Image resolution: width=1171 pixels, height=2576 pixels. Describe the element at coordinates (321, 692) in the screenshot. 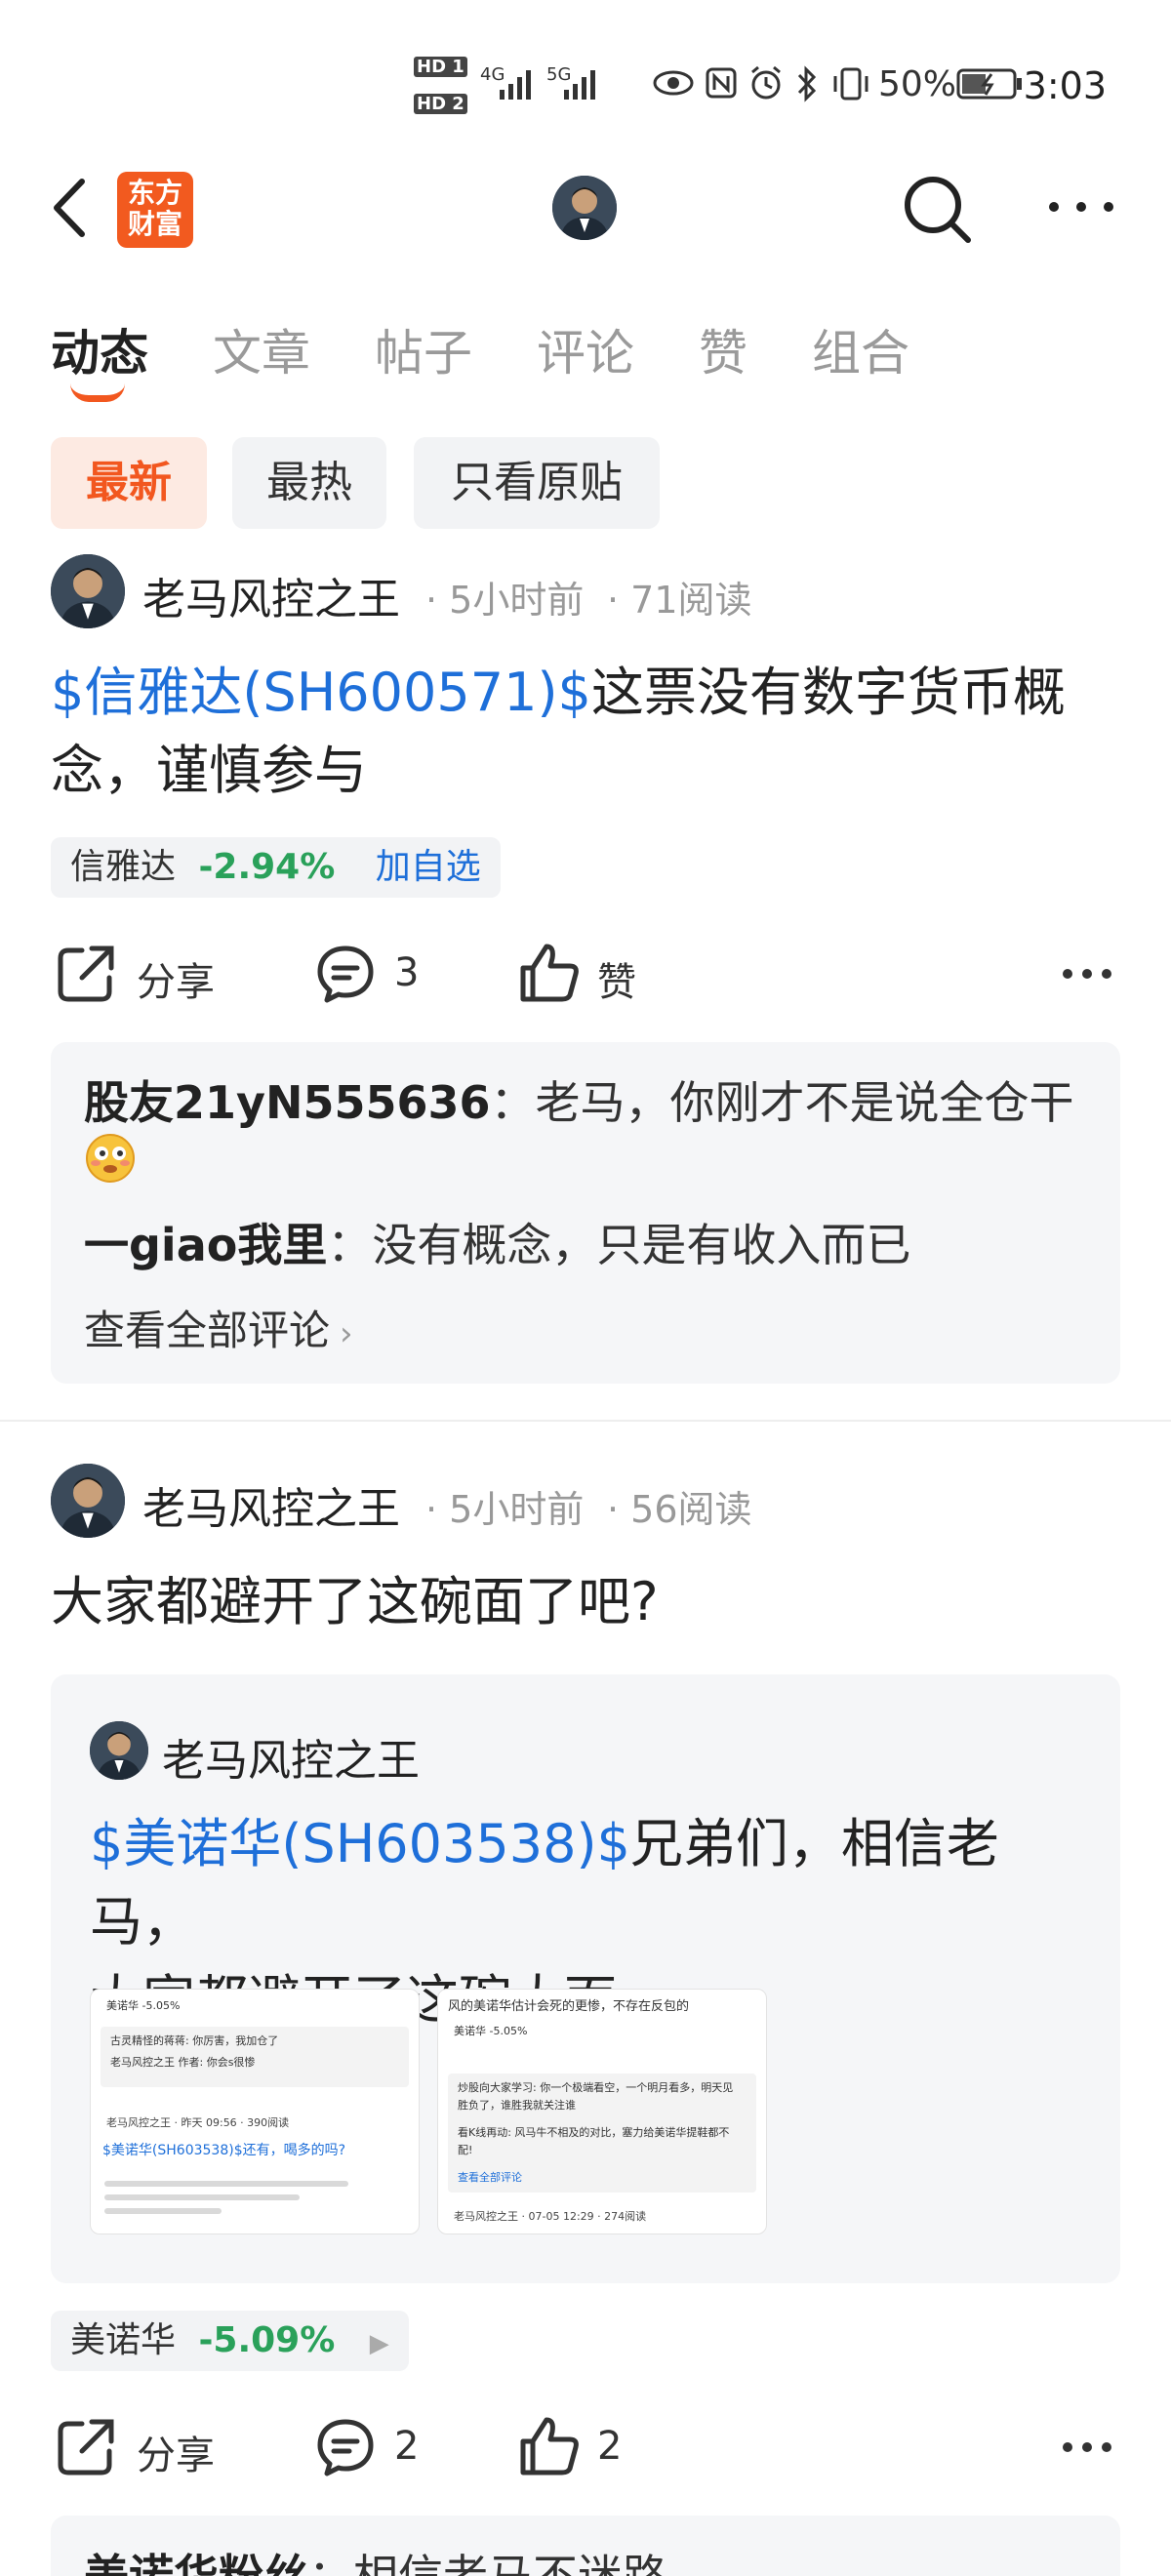

I see `post1-stock-link: $信雅达(SH600571)$` at that location.